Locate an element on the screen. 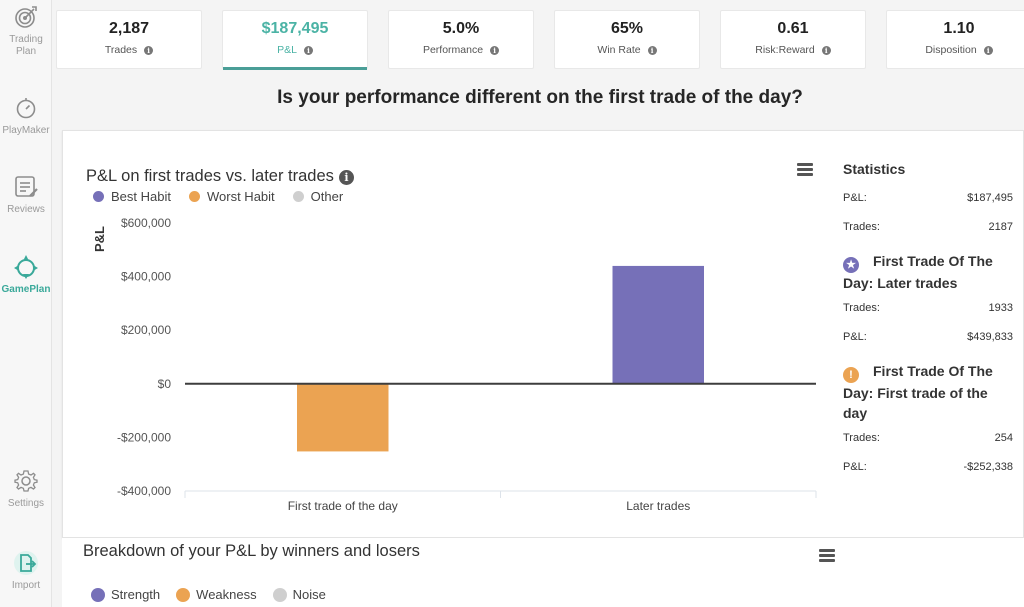 The height and width of the screenshot is (607, 1024). legend-item-strength: Strength is located at coordinates (125, 594).